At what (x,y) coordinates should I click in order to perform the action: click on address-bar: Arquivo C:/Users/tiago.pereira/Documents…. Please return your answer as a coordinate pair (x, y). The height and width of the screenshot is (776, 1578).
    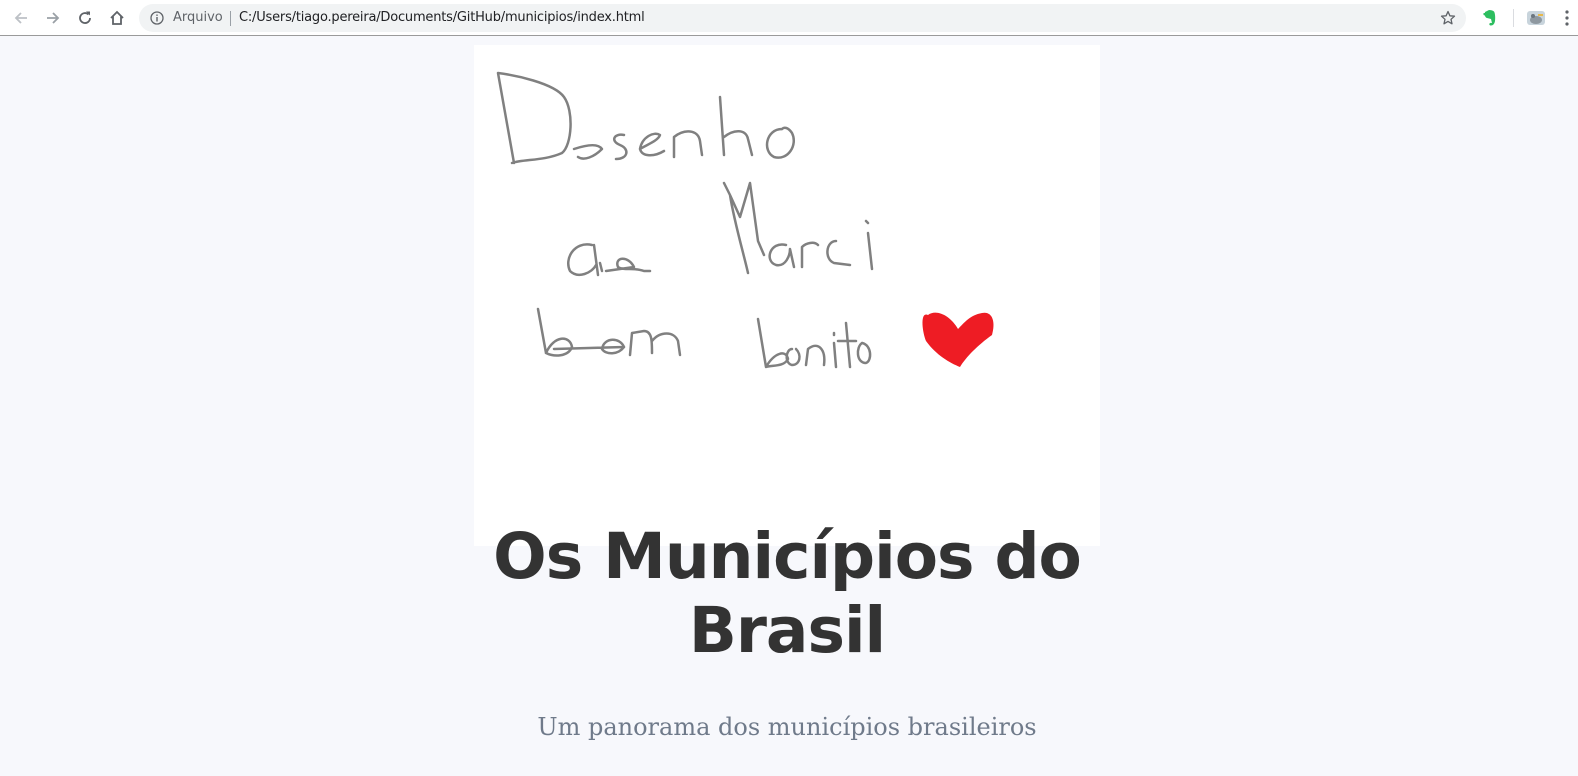
    Looking at the image, I should click on (802, 18).